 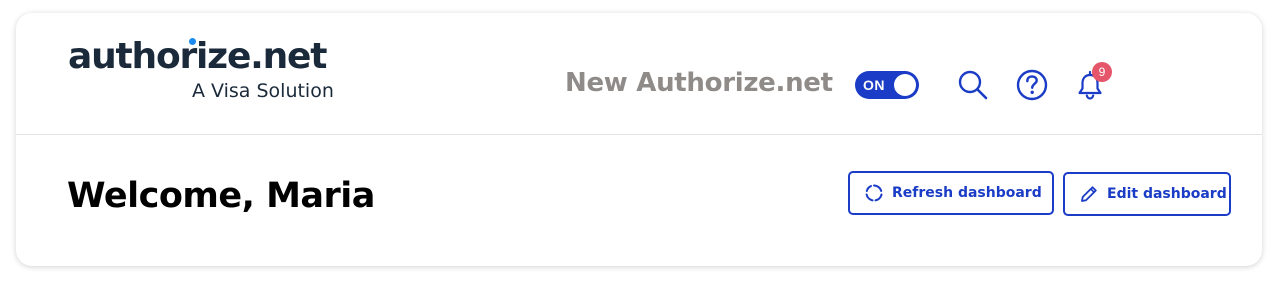 I want to click on search-icon, so click(x=972, y=85).